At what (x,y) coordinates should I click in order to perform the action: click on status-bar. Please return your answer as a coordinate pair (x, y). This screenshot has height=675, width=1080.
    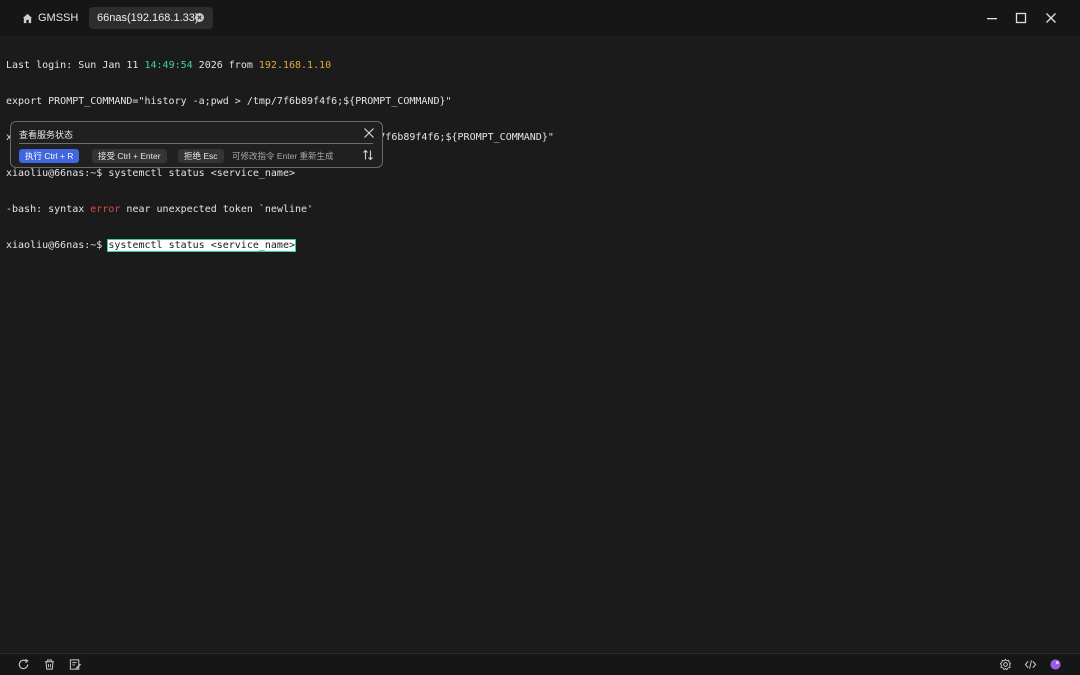
    Looking at the image, I should click on (540, 664).